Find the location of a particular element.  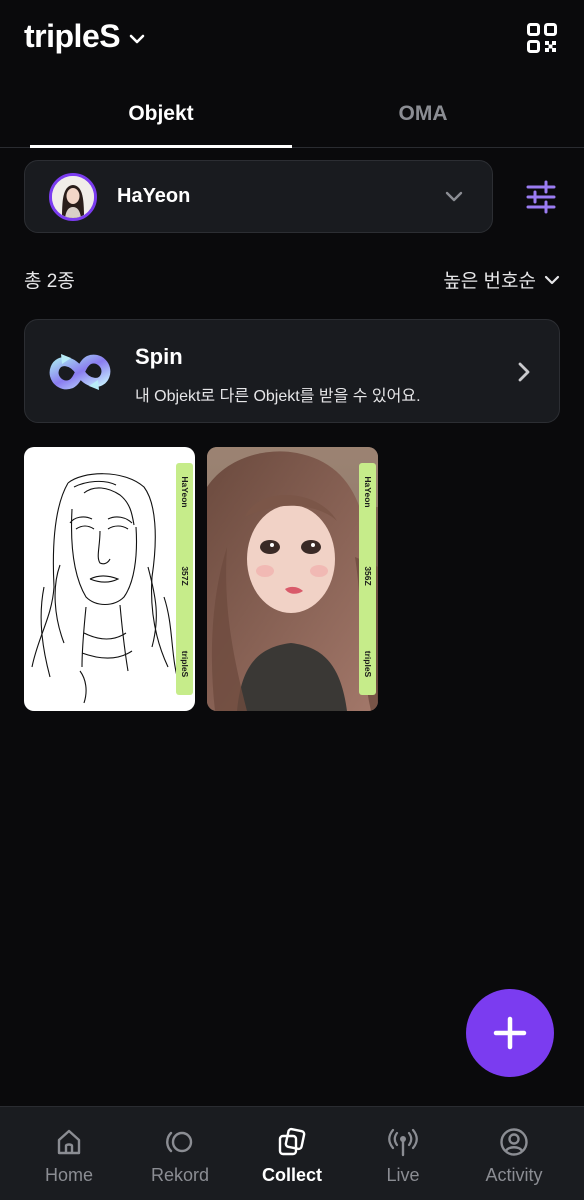

objekt-serial: 357Z is located at coordinates (184, 576).